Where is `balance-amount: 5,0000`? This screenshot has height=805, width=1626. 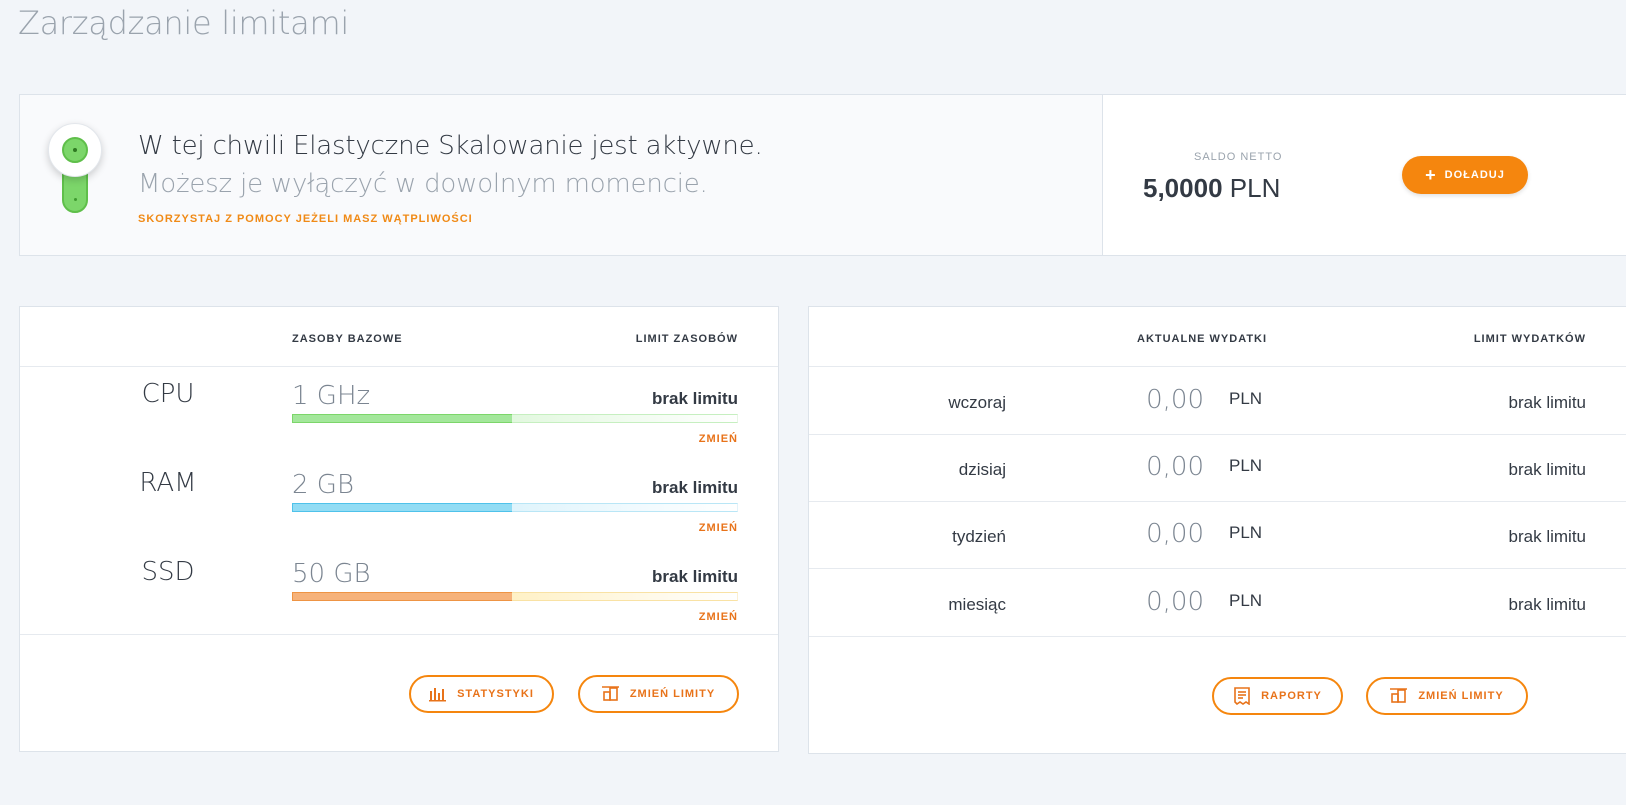
balance-amount: 5,0000 is located at coordinates (1183, 188).